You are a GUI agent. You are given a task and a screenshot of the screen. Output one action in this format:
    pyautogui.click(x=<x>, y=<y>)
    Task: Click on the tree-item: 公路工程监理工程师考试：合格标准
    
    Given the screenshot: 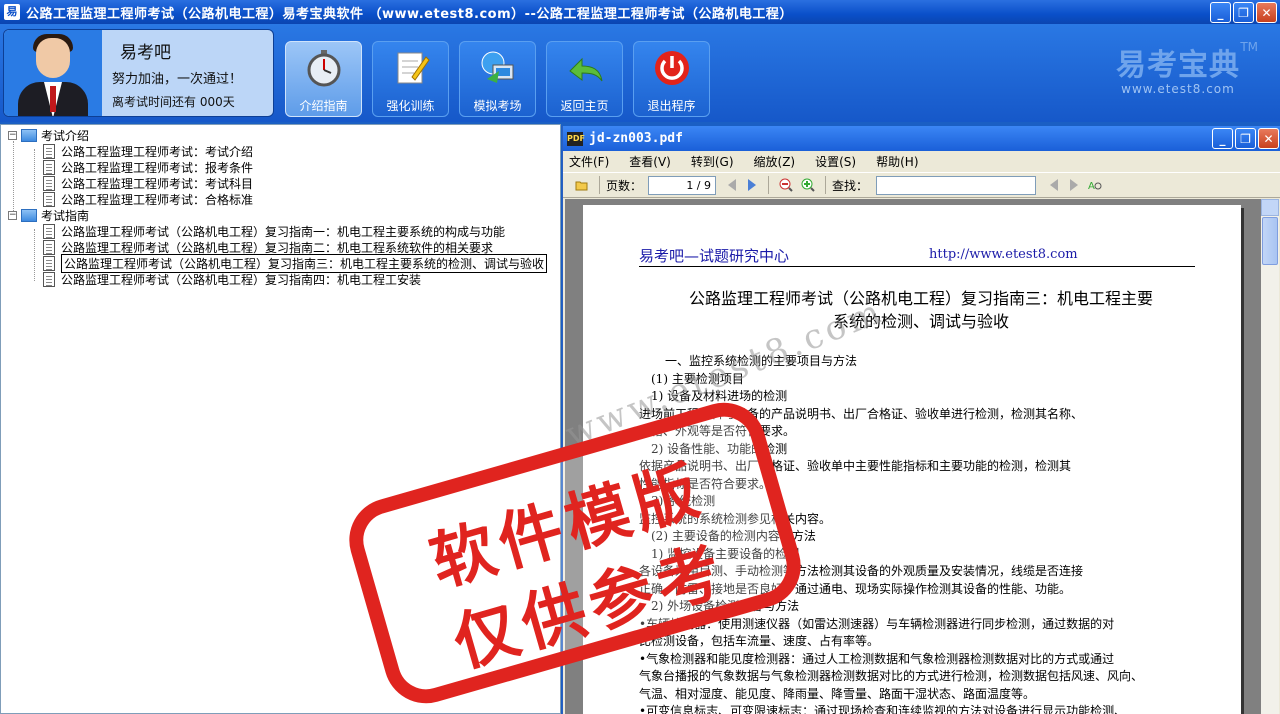 What is the action you would take?
    pyautogui.click(x=148, y=199)
    